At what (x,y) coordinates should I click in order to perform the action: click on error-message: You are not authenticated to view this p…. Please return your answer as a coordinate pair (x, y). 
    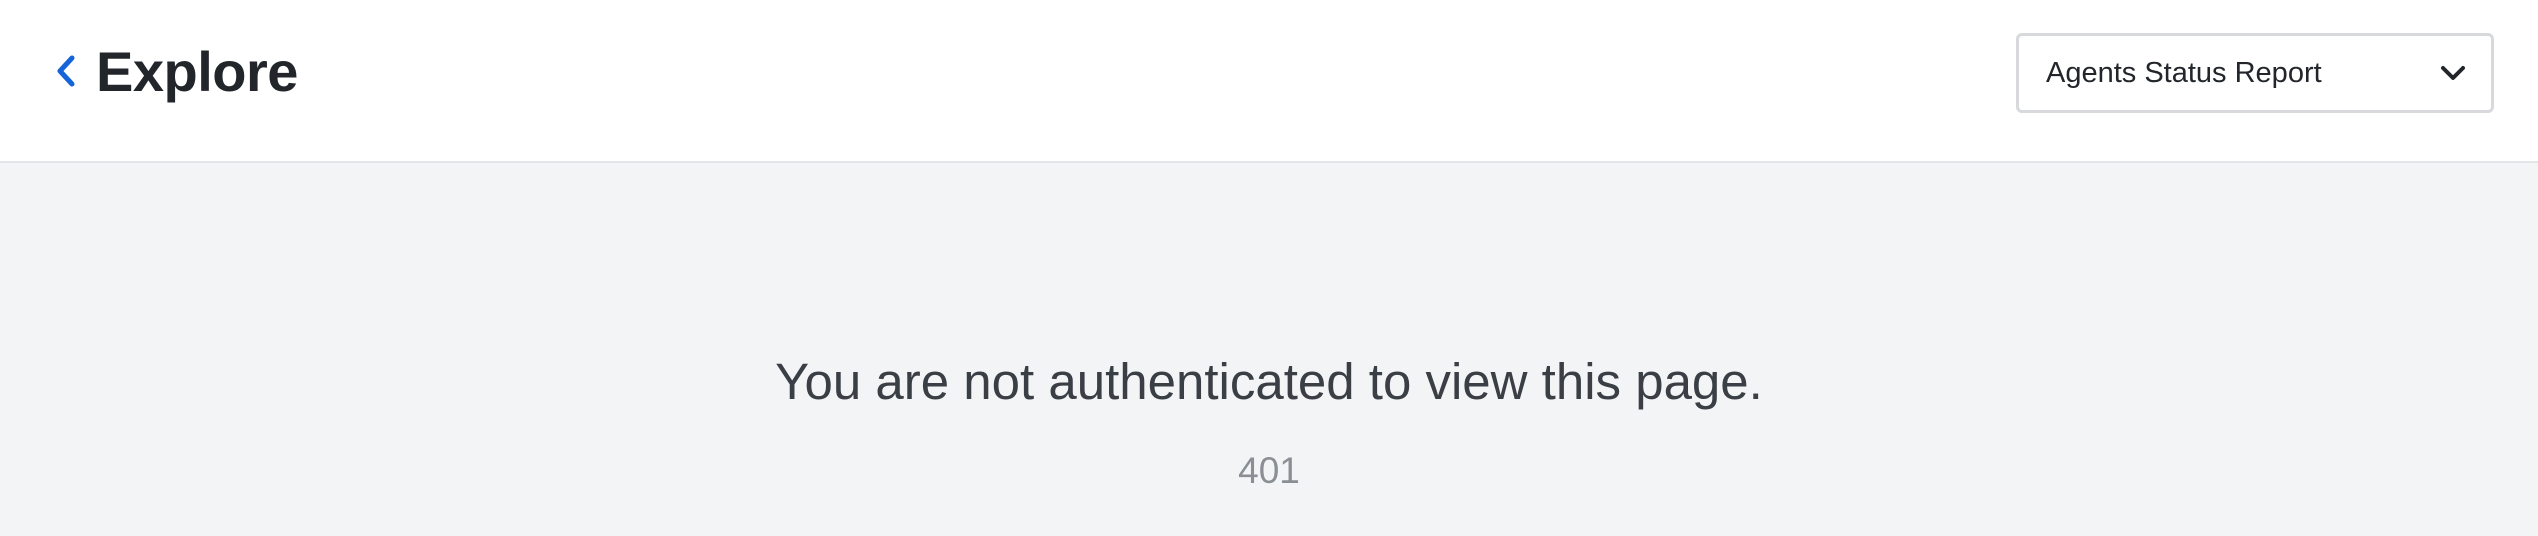
    Looking at the image, I should click on (1269, 381).